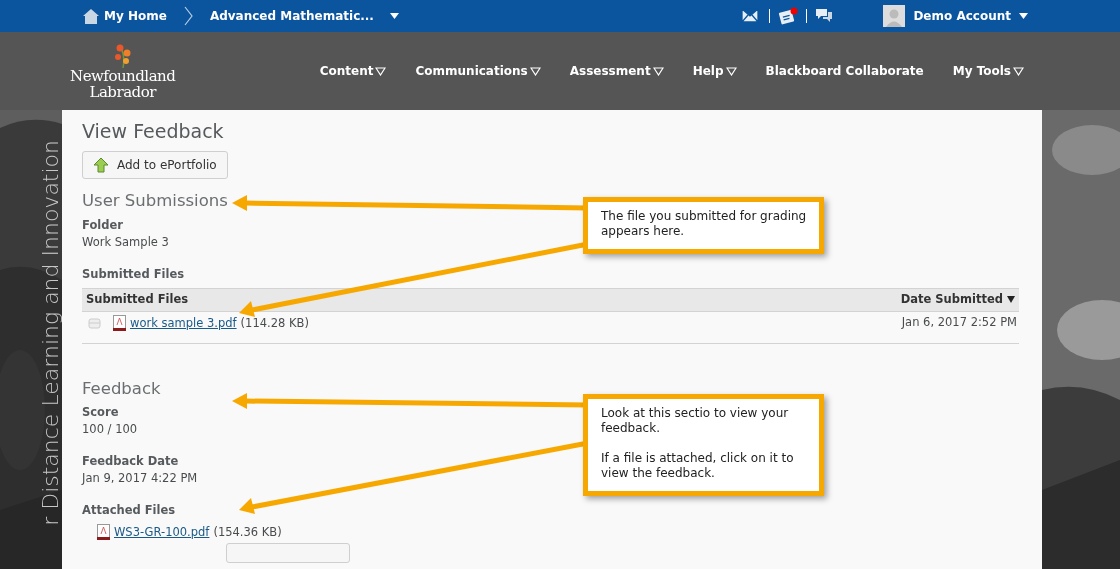 Image resolution: width=1120 pixels, height=569 pixels. What do you see at coordinates (130, 461) in the screenshot?
I see `field-label: Feedback Date` at bounding box center [130, 461].